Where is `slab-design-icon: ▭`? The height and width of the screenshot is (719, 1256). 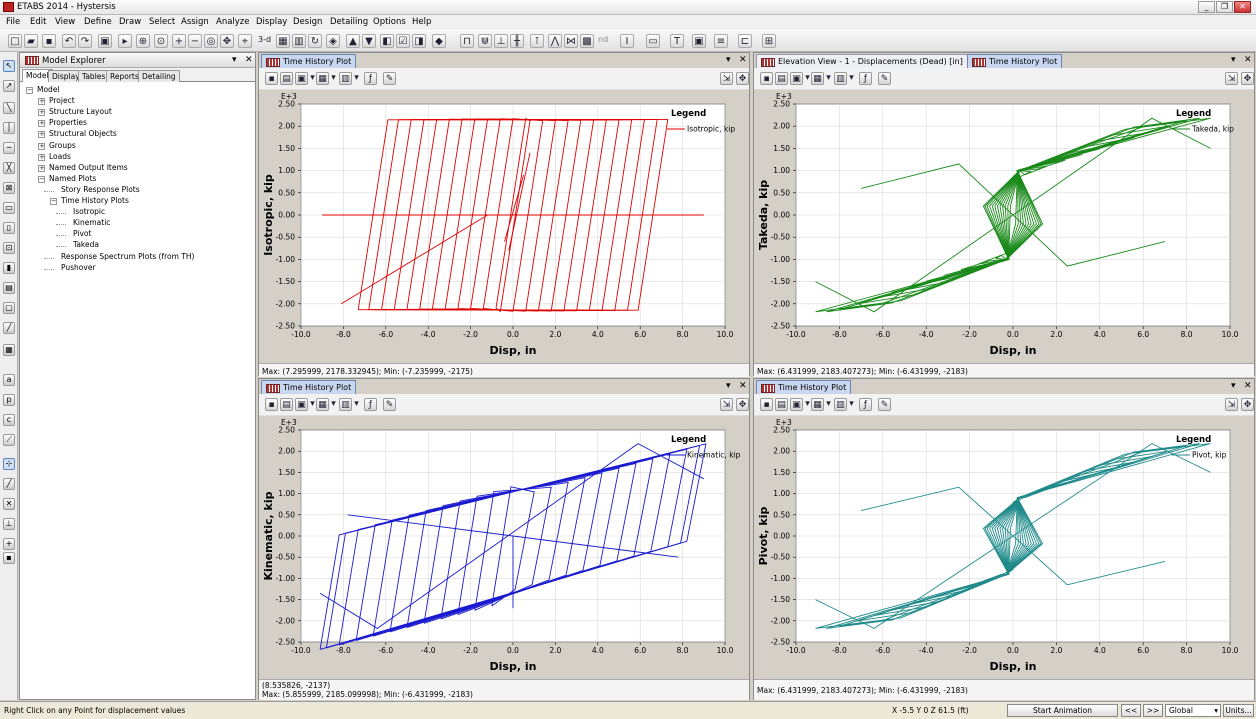
slab-design-icon: ▭ is located at coordinates (653, 41).